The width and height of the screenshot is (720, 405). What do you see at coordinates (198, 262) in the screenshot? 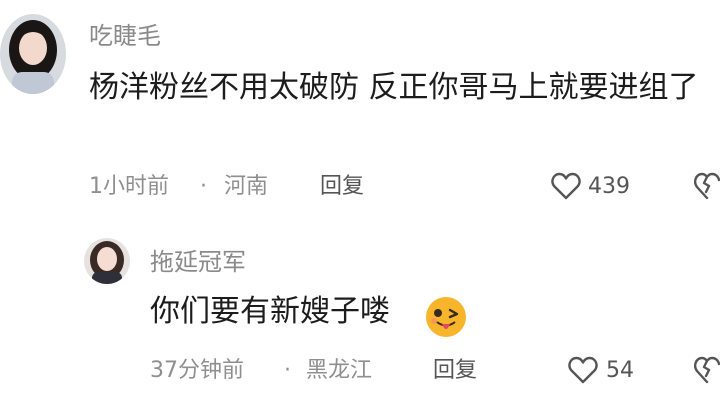
I see `comment-author: 拖延冠军` at bounding box center [198, 262].